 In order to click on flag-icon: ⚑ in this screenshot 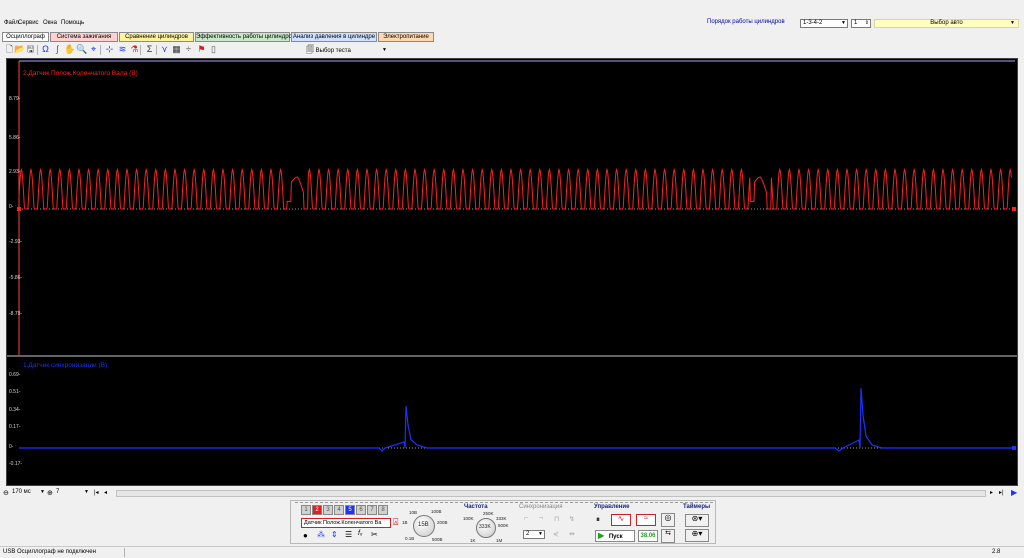, I will do `click(201, 49)`.